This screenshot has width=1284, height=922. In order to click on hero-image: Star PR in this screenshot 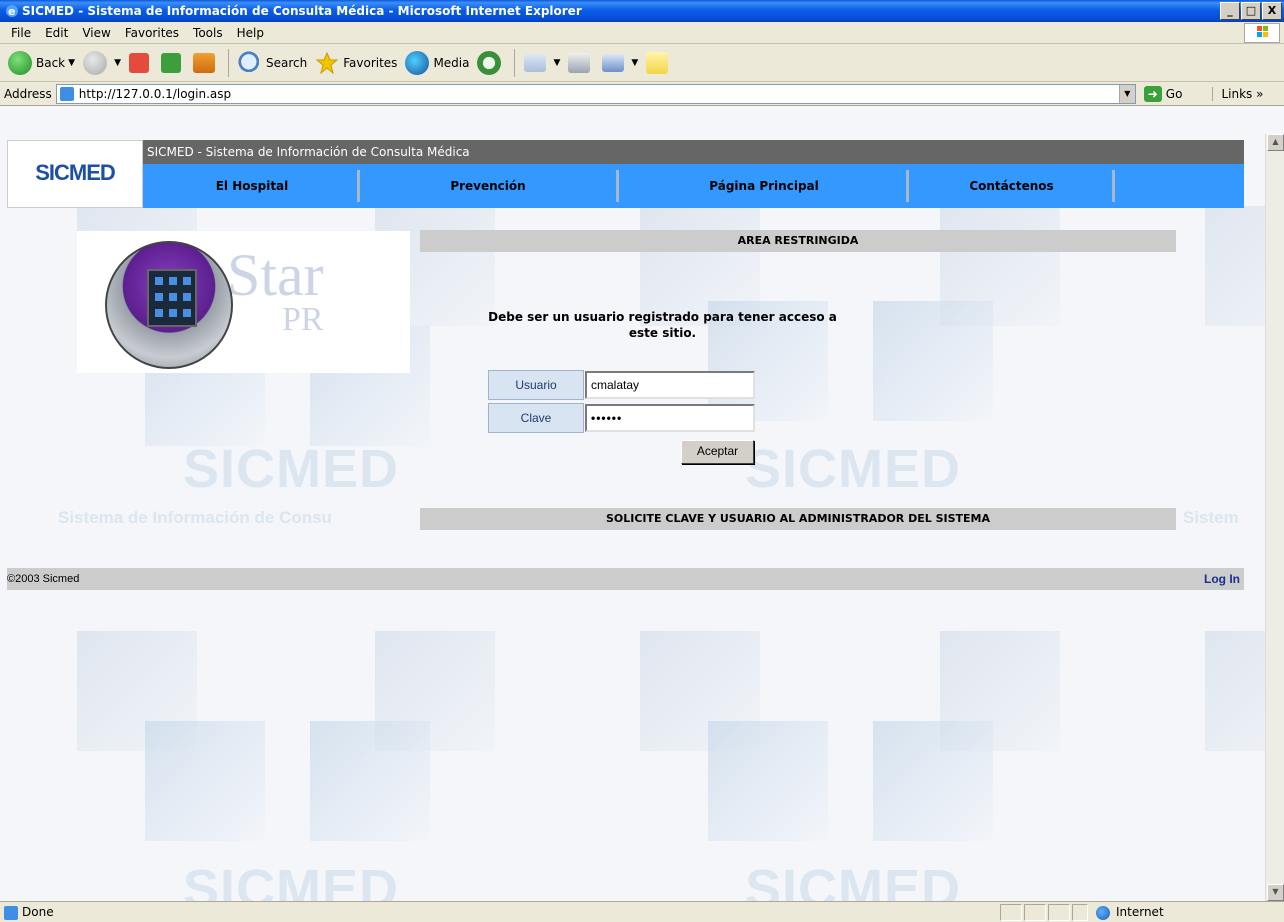, I will do `click(243, 302)`.